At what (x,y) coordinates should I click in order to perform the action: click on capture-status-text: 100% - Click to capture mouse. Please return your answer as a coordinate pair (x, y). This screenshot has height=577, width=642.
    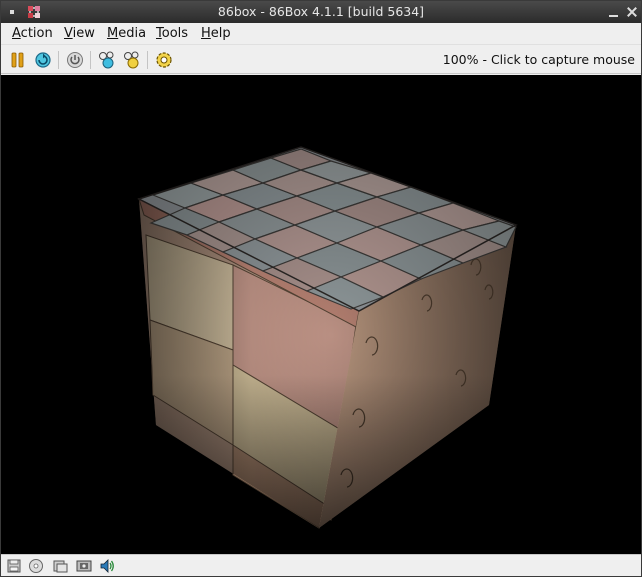
    Looking at the image, I should click on (539, 59).